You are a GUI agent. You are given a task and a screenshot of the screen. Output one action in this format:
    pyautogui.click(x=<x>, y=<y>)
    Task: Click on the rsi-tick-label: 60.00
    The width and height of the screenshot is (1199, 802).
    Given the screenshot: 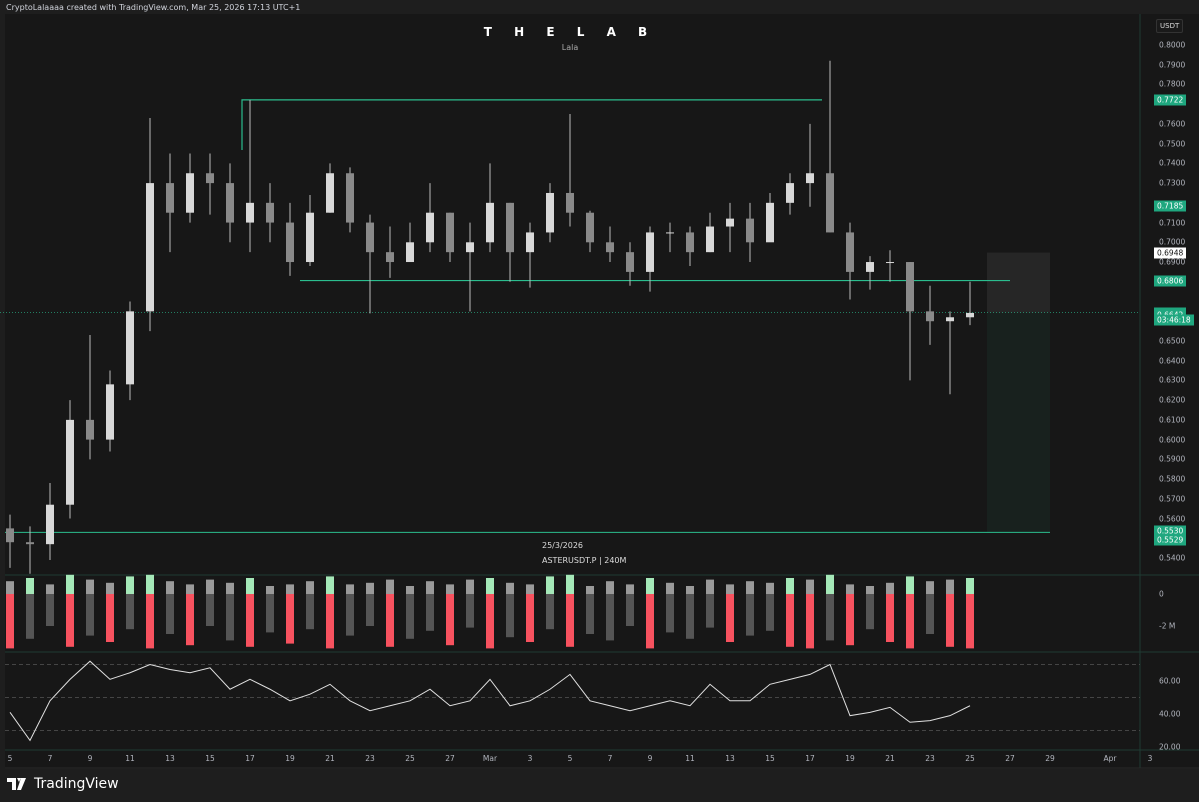 What is the action you would take?
    pyautogui.click(x=1170, y=681)
    